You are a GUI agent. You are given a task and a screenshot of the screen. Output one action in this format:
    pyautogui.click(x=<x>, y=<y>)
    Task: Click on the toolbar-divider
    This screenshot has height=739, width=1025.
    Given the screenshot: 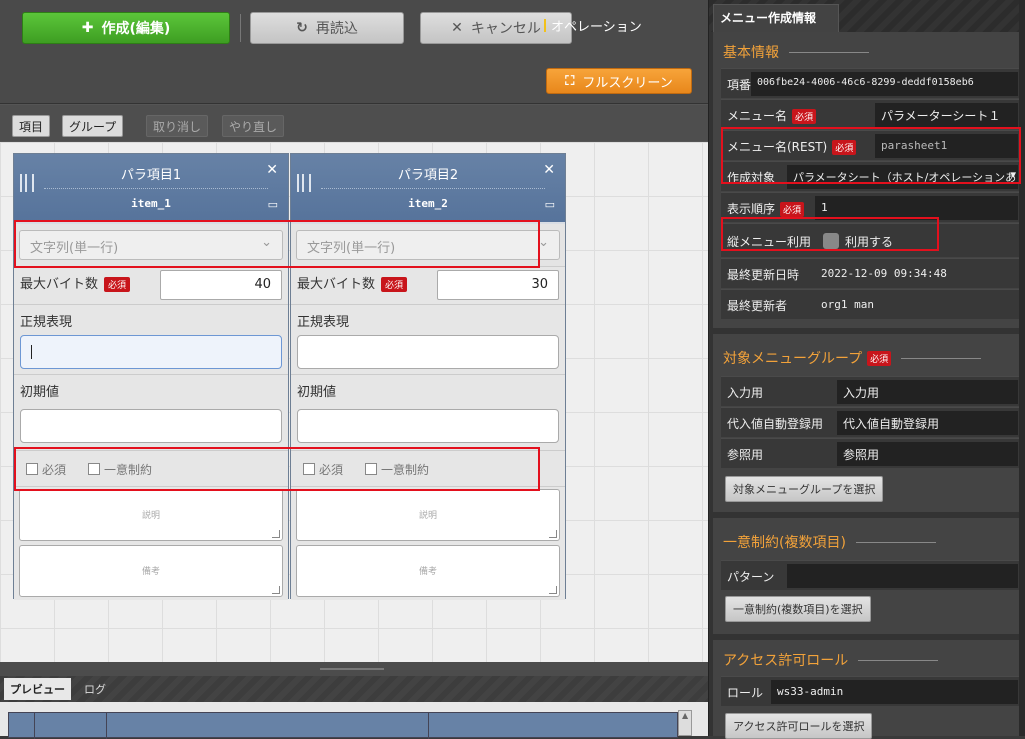 What is the action you would take?
    pyautogui.click(x=240, y=28)
    